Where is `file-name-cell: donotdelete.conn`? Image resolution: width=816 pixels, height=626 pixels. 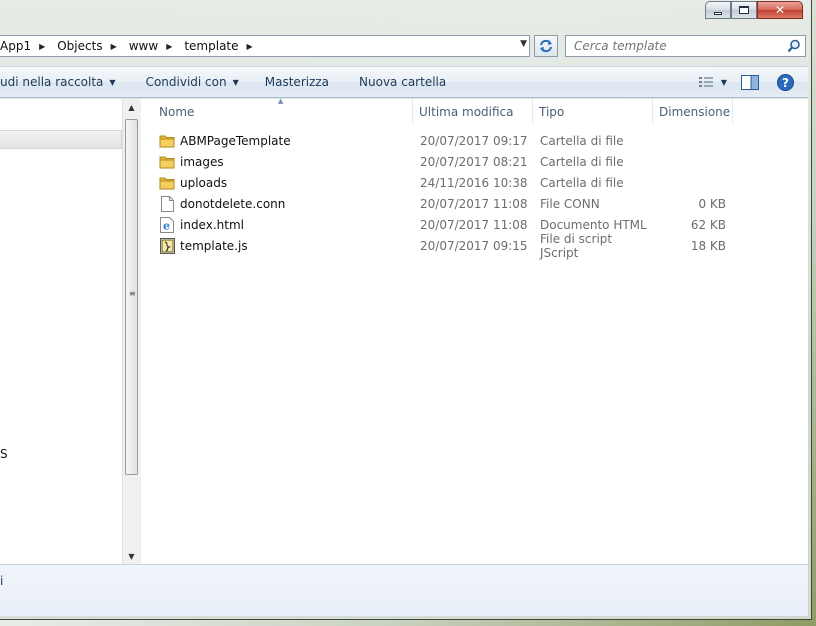
file-name-cell: donotdelete.conn is located at coordinates (277, 203).